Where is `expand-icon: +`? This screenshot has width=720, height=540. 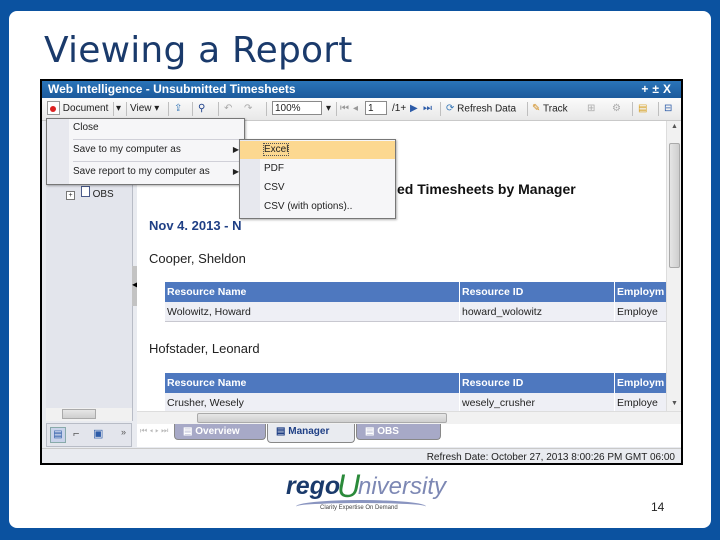 expand-icon: + is located at coordinates (70, 195).